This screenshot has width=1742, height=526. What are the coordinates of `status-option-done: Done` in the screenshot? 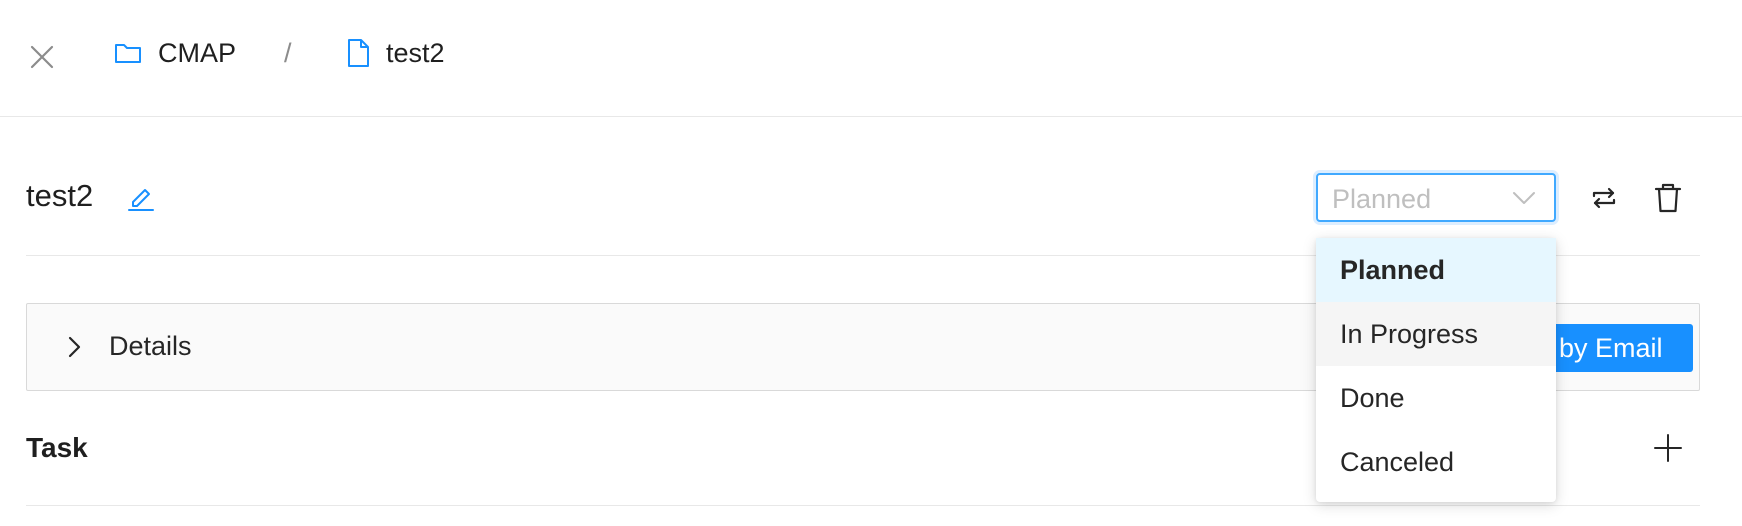 It's located at (1436, 398).